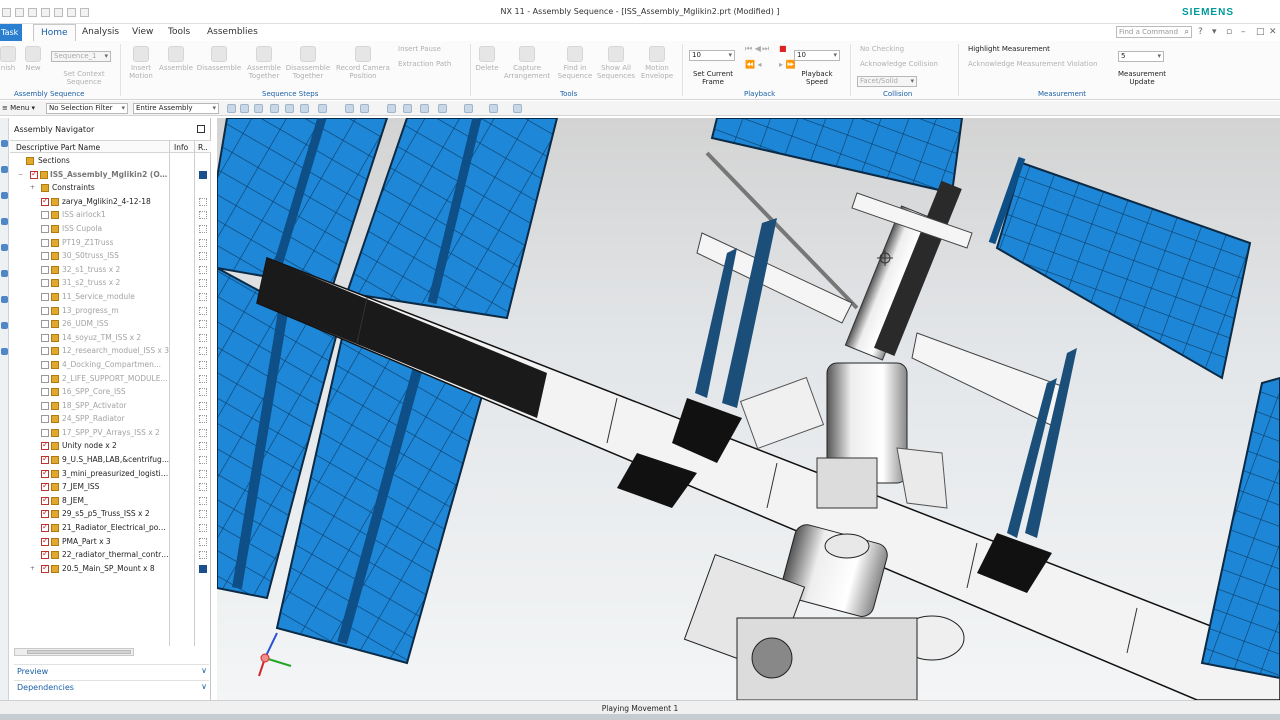 The width and height of the screenshot is (1280, 720). I want to click on navigator-icon, so click(4, 143).